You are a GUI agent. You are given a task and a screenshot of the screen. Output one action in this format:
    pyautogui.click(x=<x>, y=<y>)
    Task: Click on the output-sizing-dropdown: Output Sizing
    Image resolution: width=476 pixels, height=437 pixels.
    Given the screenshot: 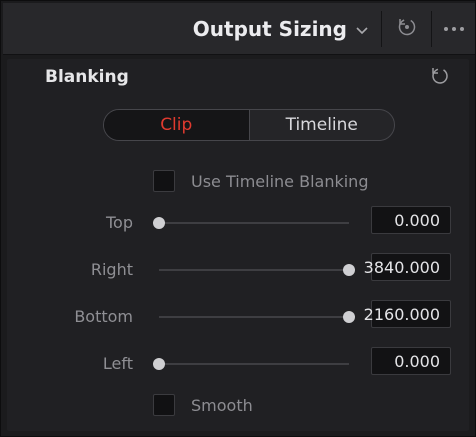 What is the action you would take?
    pyautogui.click(x=281, y=29)
    